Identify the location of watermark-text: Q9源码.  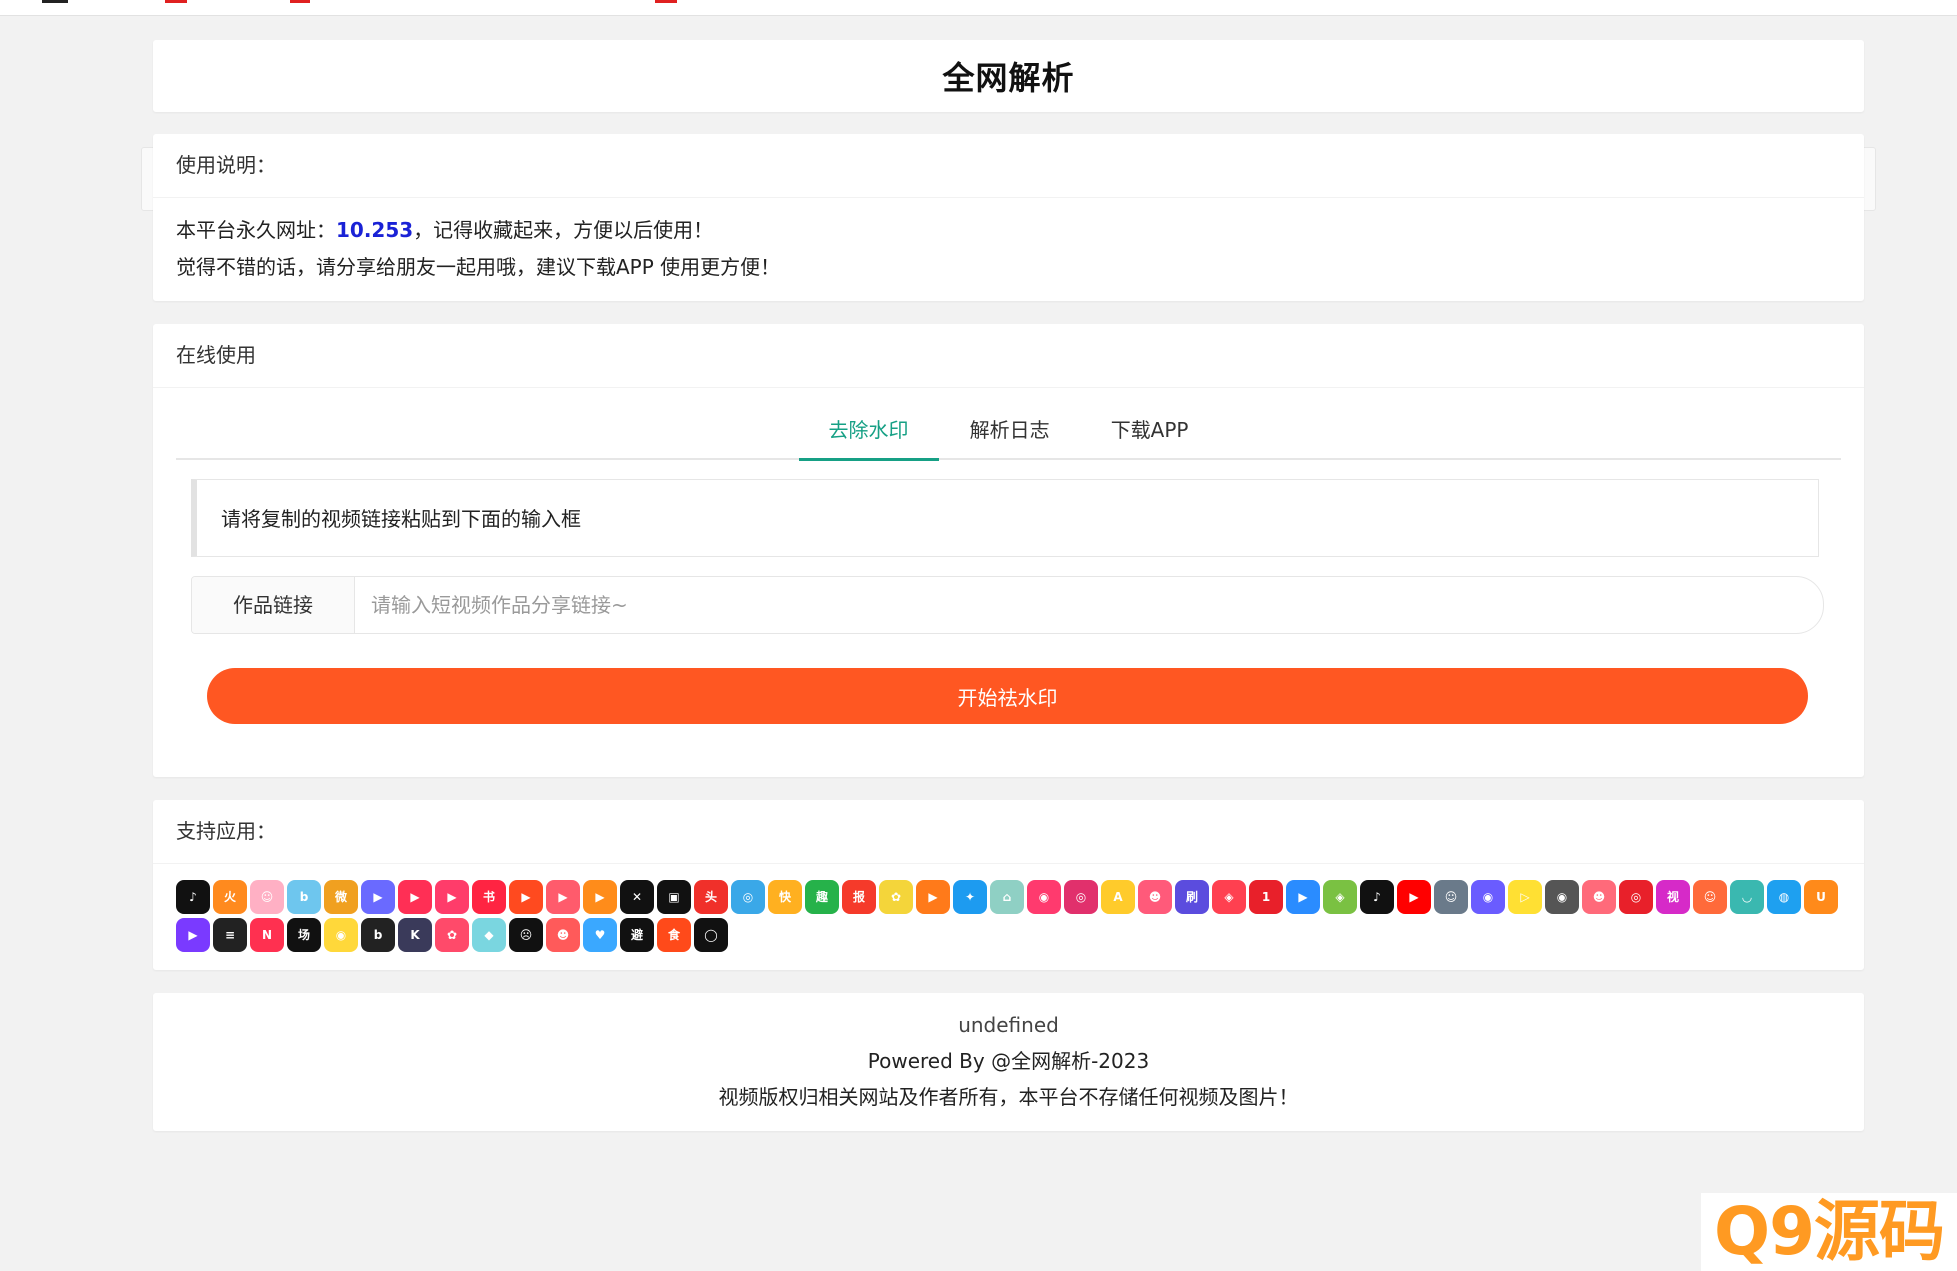
(1829, 1231).